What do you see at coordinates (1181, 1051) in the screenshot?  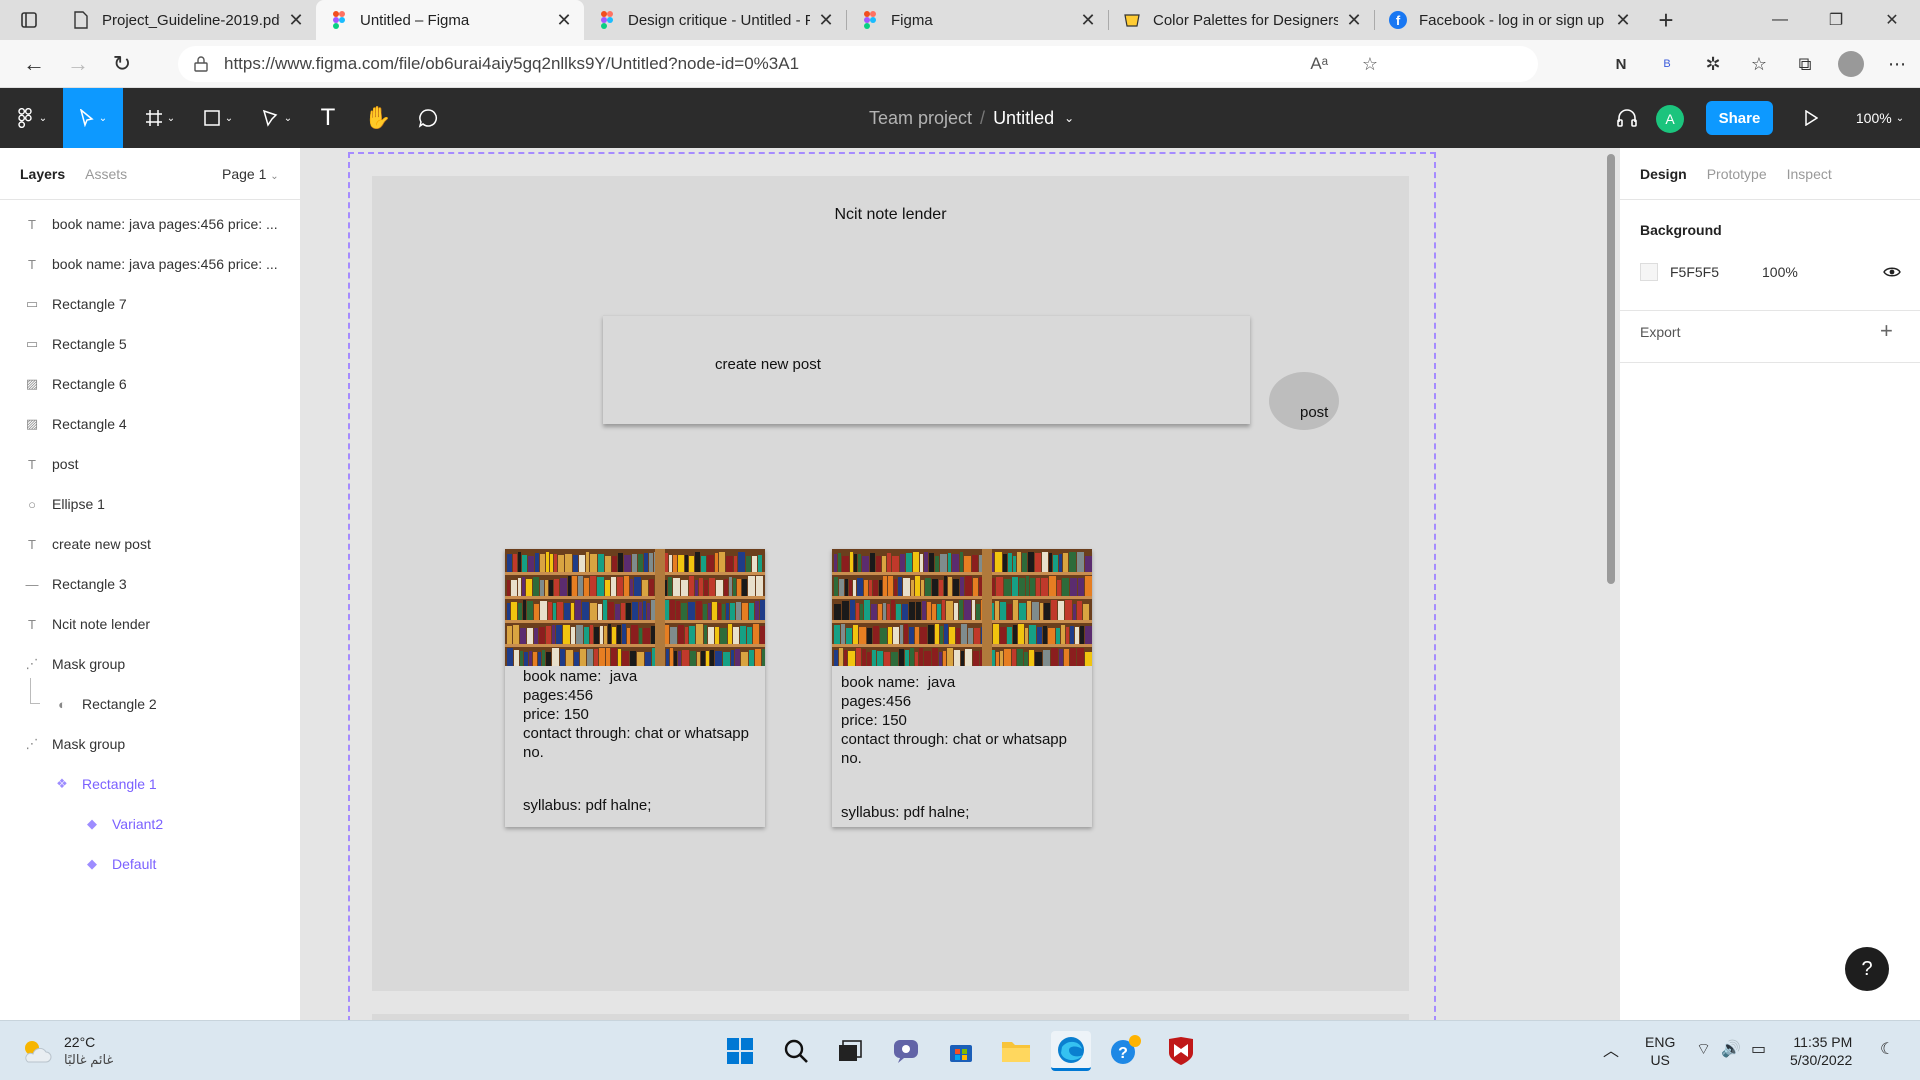 I see `mcafee-button` at bounding box center [1181, 1051].